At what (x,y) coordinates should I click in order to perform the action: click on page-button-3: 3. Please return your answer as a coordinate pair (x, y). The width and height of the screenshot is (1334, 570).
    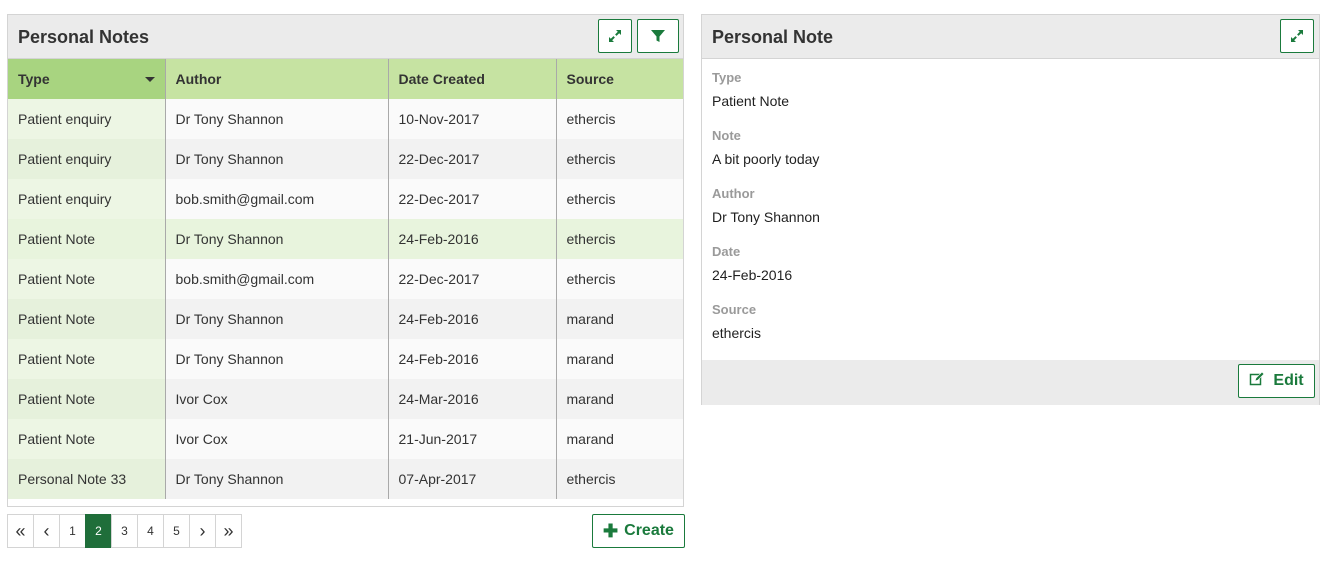
    Looking at the image, I should click on (124, 531).